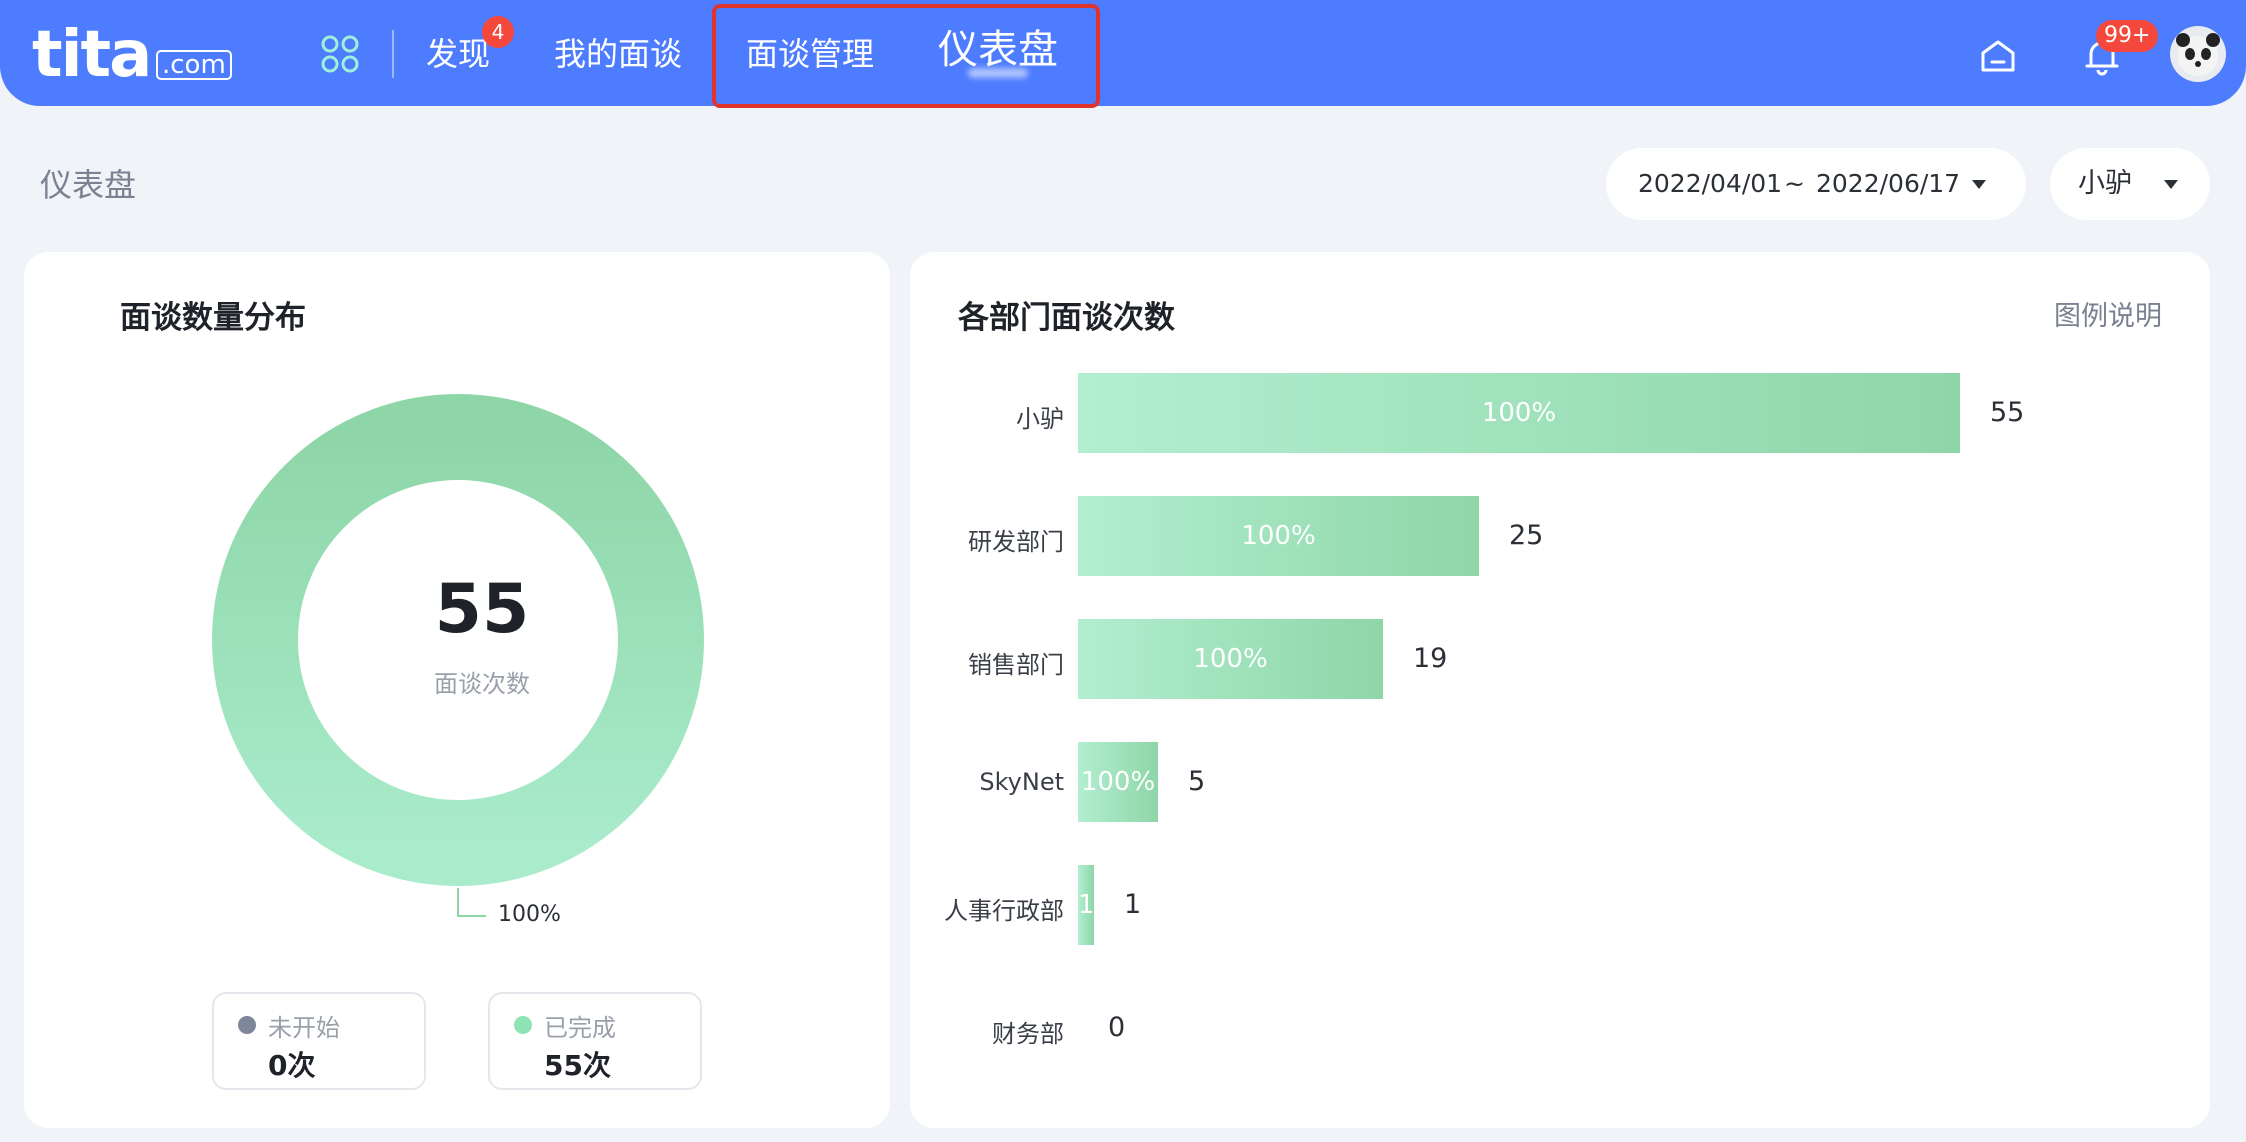  I want to click on bar-value-label: 19, so click(1430, 658).